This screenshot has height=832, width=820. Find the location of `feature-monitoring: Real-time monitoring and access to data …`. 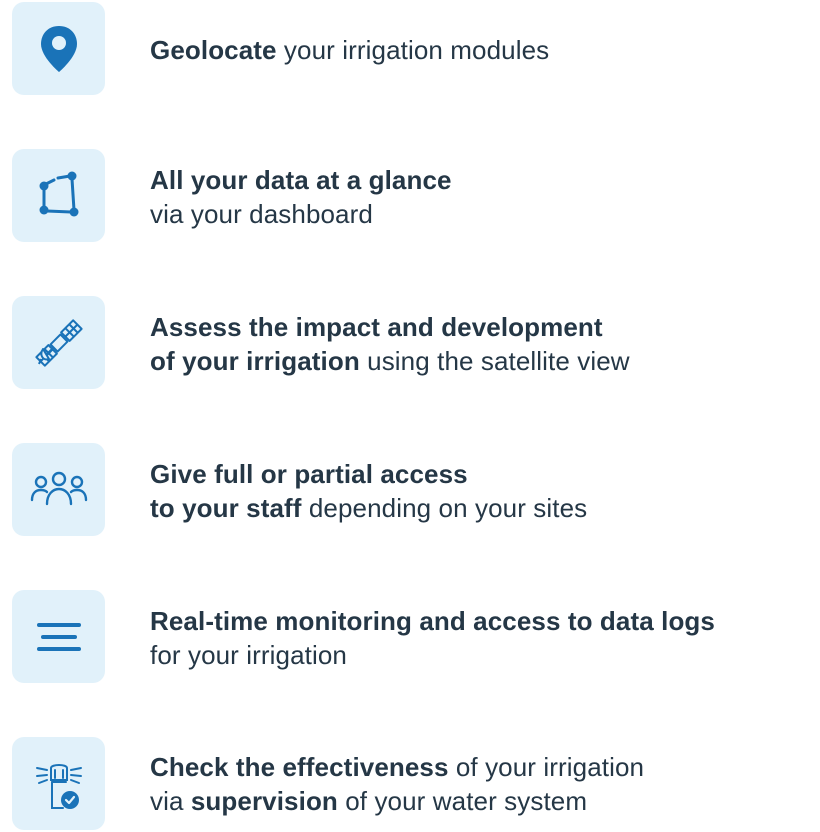

feature-monitoring: Real-time monitoring and access to data … is located at coordinates (412, 637).